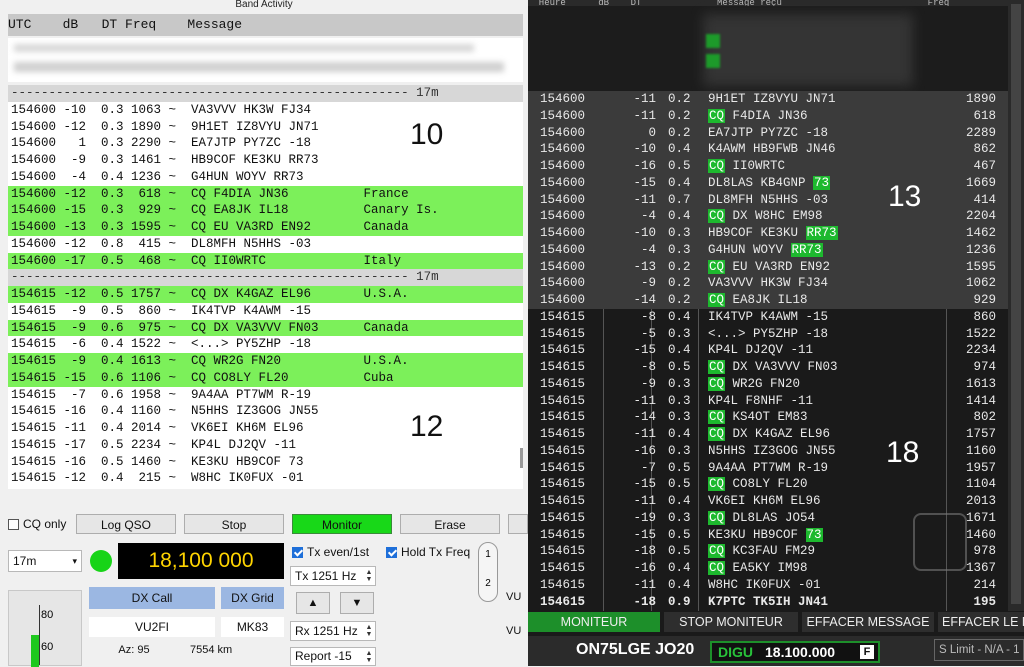  What do you see at coordinates (265, 378) in the screenshot?
I see `message-row: 154615 -15 0.6 1106 ~ CQ CO8LY FL20 Cuba` at bounding box center [265, 378].